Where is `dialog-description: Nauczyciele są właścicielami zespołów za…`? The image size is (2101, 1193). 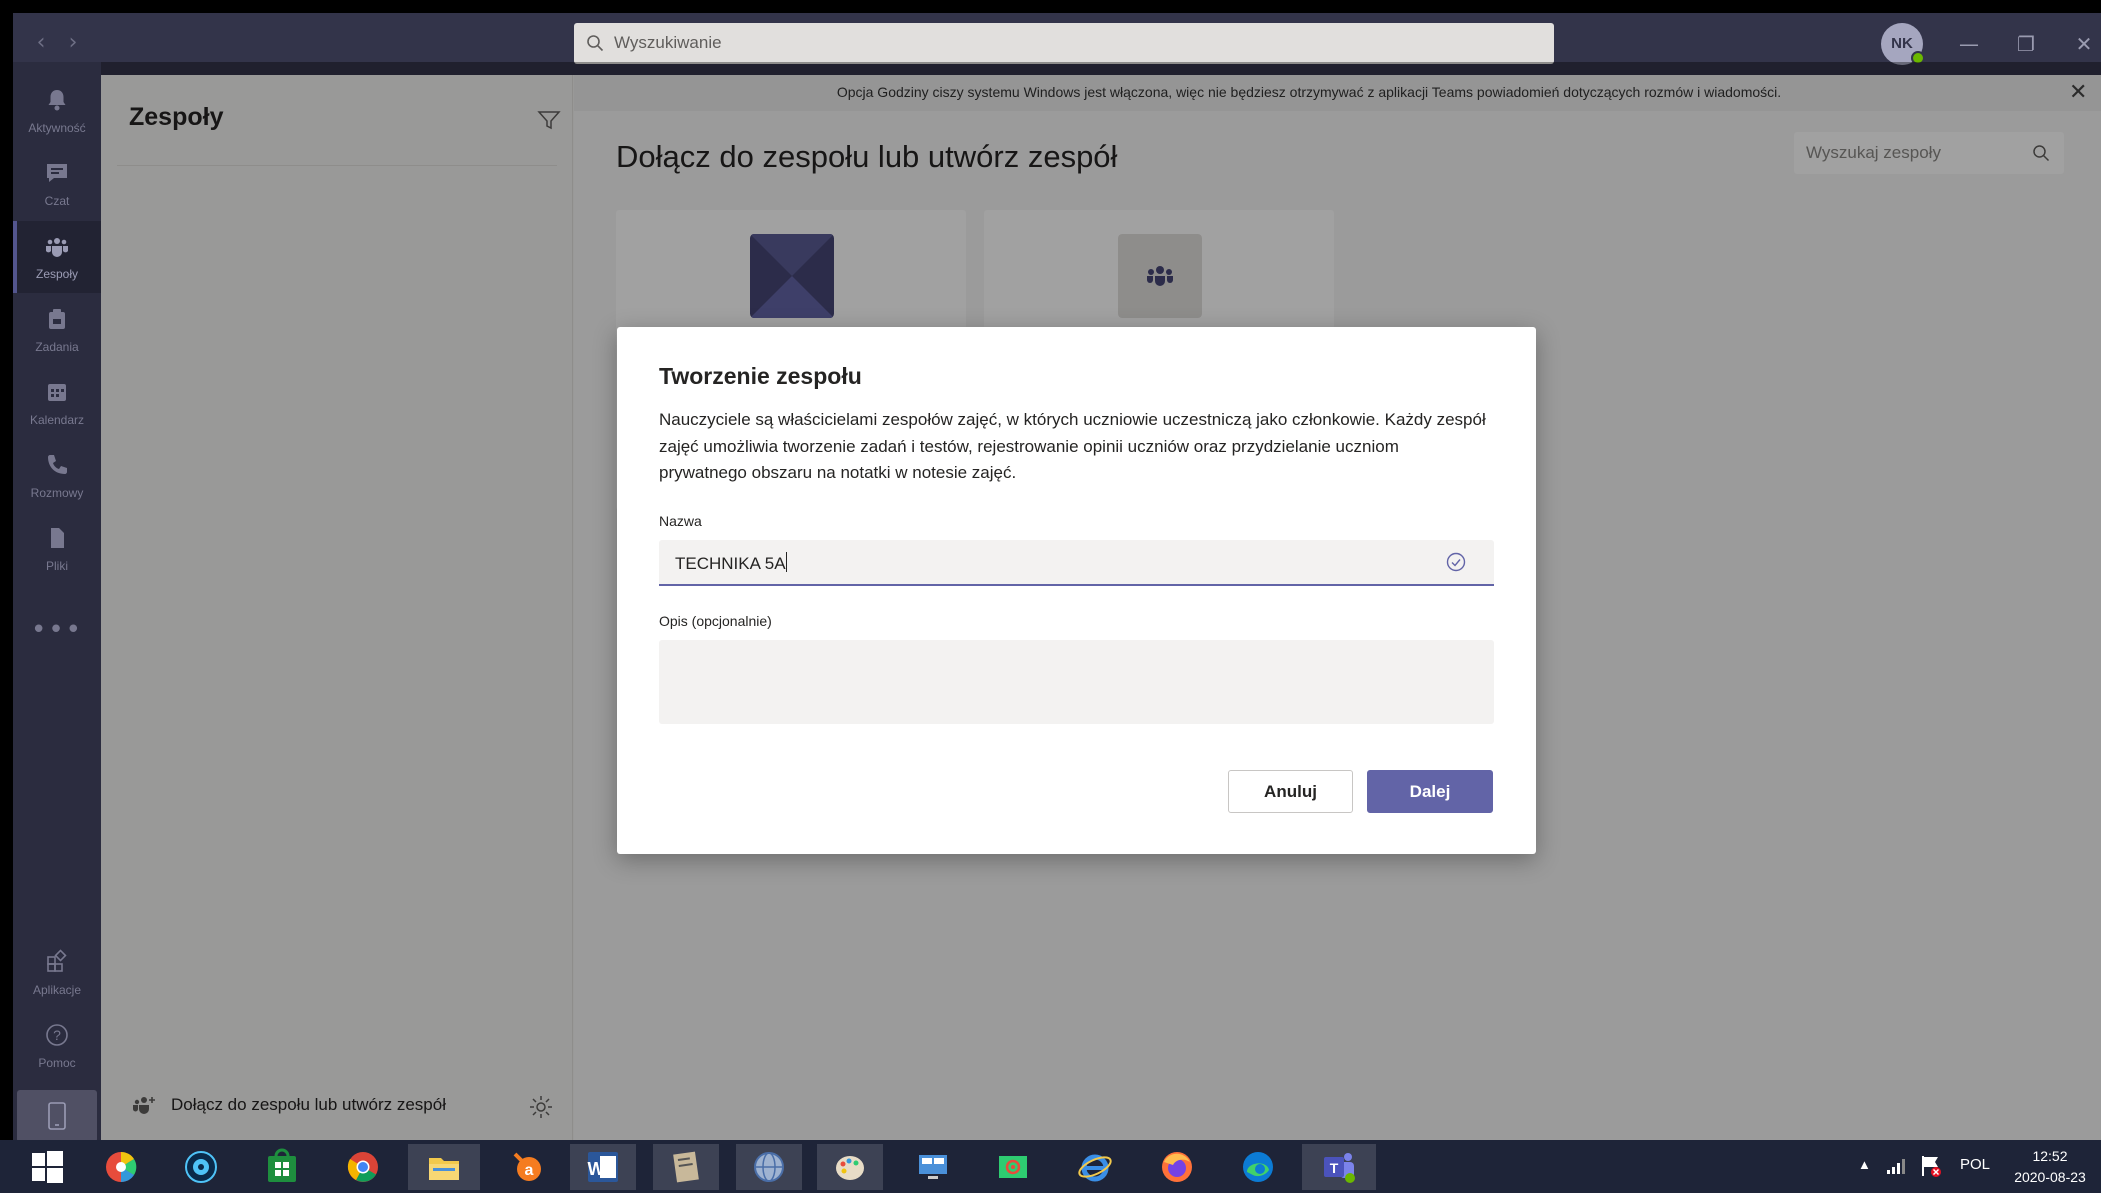 dialog-description: Nauczyciele są właścicielami zespołów za… is located at coordinates (1072, 446).